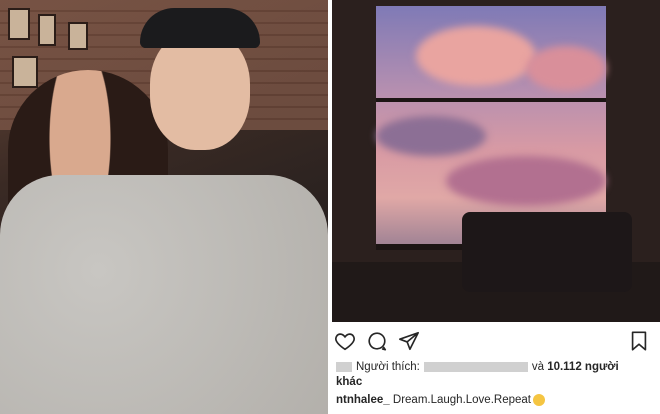 Image resolution: width=660 pixels, height=414 pixels. I want to click on share-icon, so click(409, 341).